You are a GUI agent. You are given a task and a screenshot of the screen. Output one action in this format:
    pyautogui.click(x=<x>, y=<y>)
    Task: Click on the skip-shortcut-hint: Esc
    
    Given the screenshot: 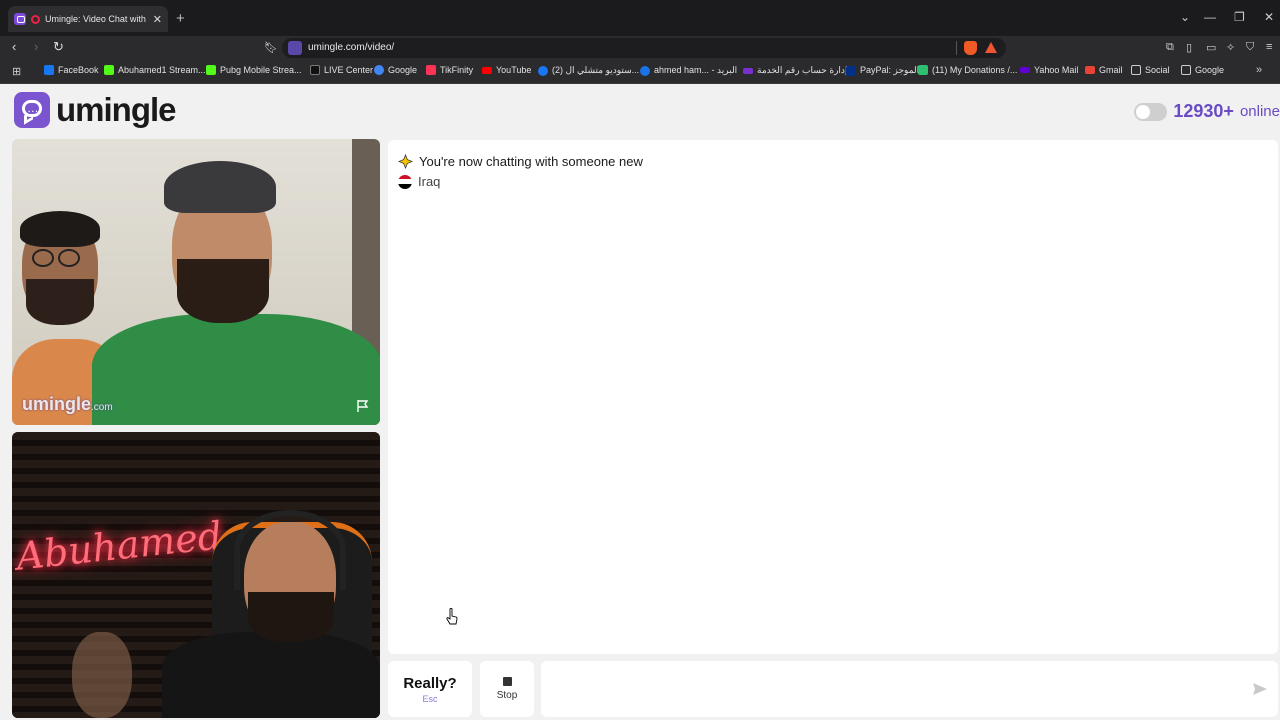 What is the action you would take?
    pyautogui.click(x=430, y=698)
    